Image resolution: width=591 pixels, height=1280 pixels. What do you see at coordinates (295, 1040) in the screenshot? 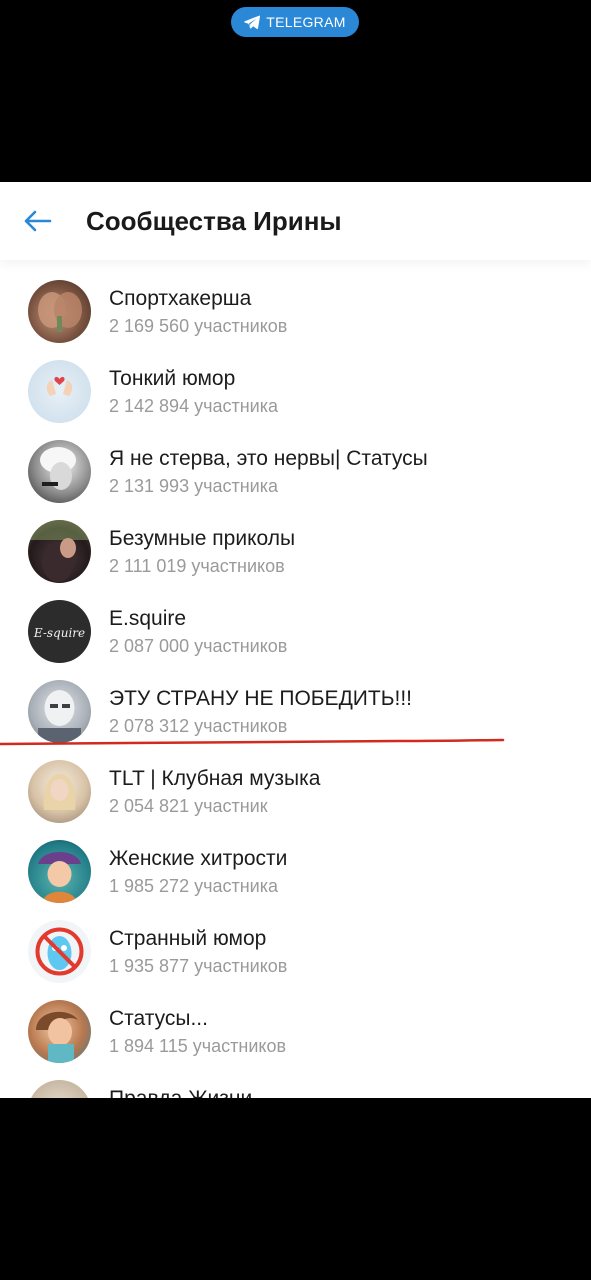
I see `list-item: Статусы... 1 894 115 участников` at bounding box center [295, 1040].